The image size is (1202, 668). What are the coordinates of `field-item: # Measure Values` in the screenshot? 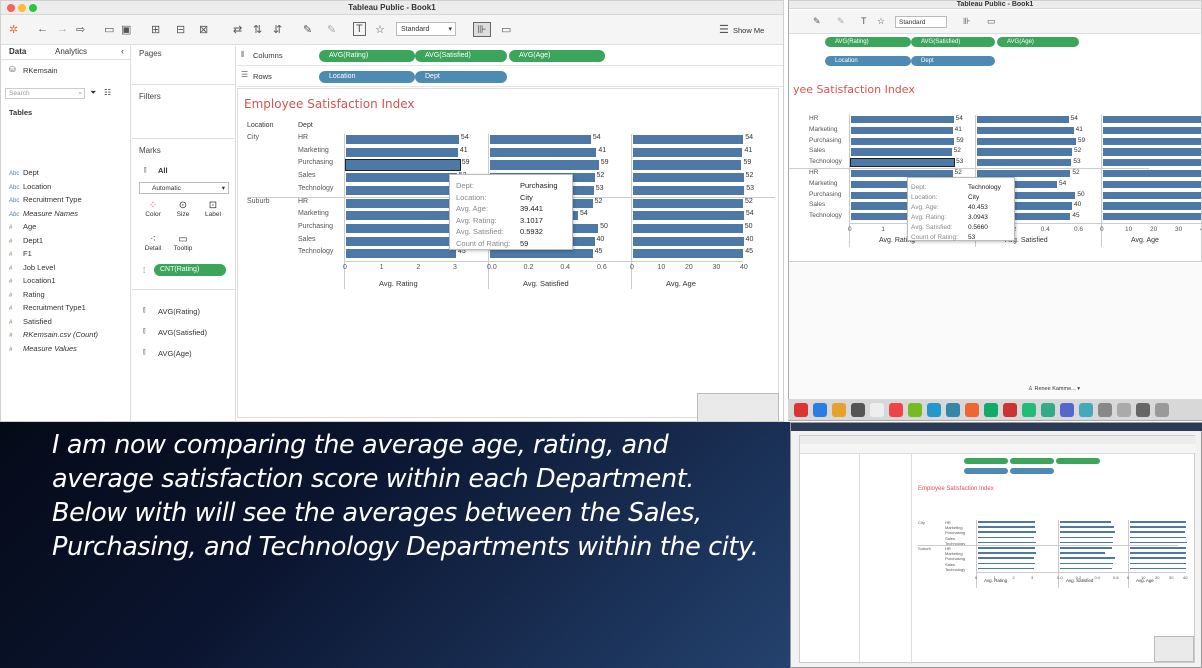 It's located at (43, 348).